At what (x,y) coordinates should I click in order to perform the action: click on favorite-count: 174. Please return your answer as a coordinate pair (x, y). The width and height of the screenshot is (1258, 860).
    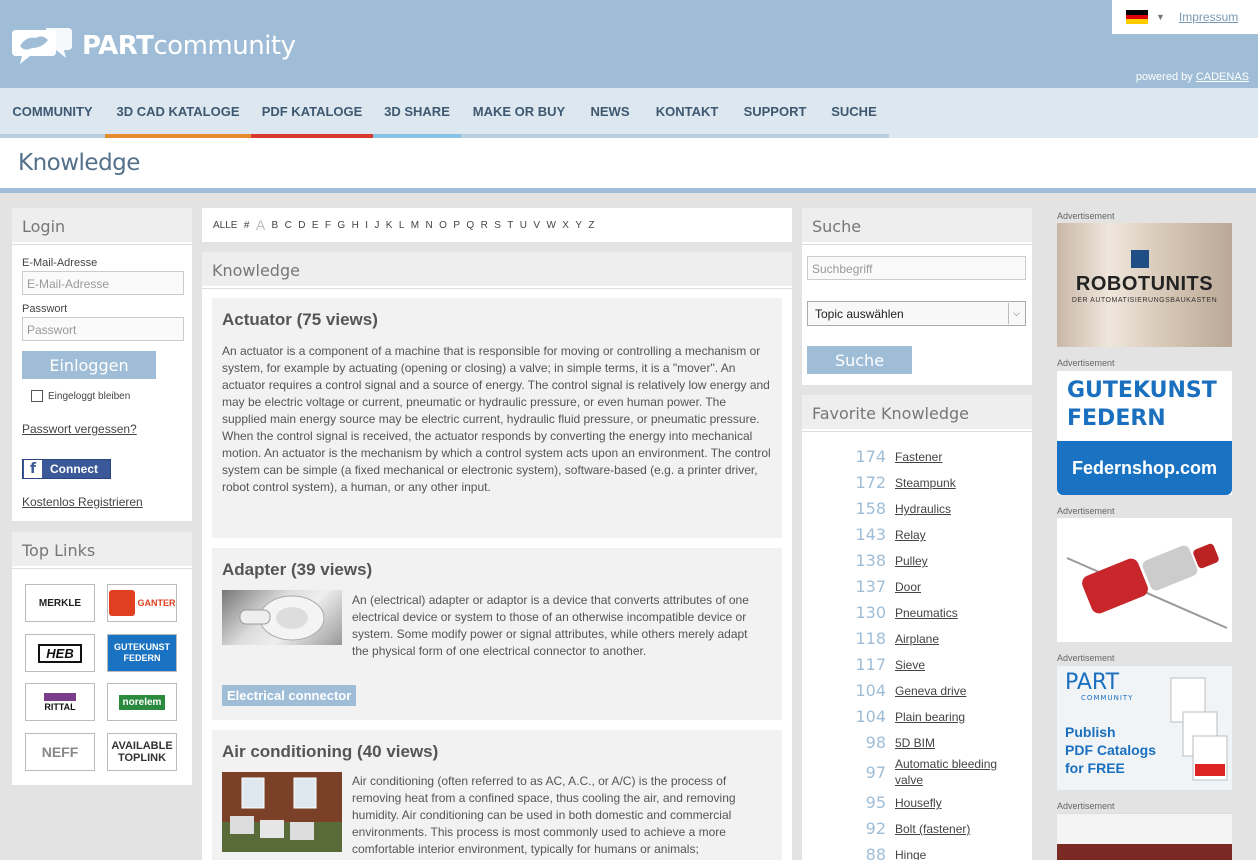
    Looking at the image, I should click on (870, 456).